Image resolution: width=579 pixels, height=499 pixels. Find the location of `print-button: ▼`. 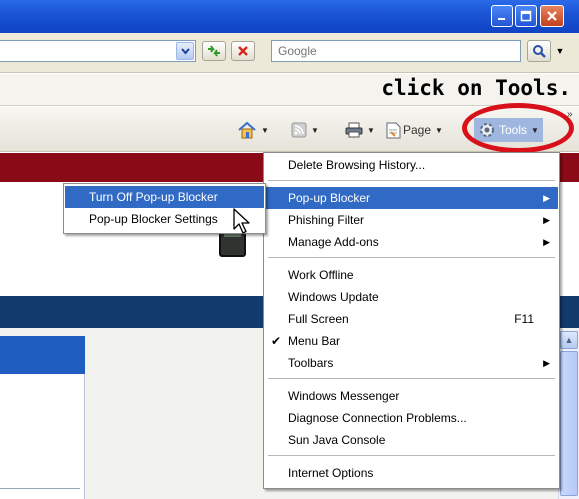

print-button: ▼ is located at coordinates (360, 130).